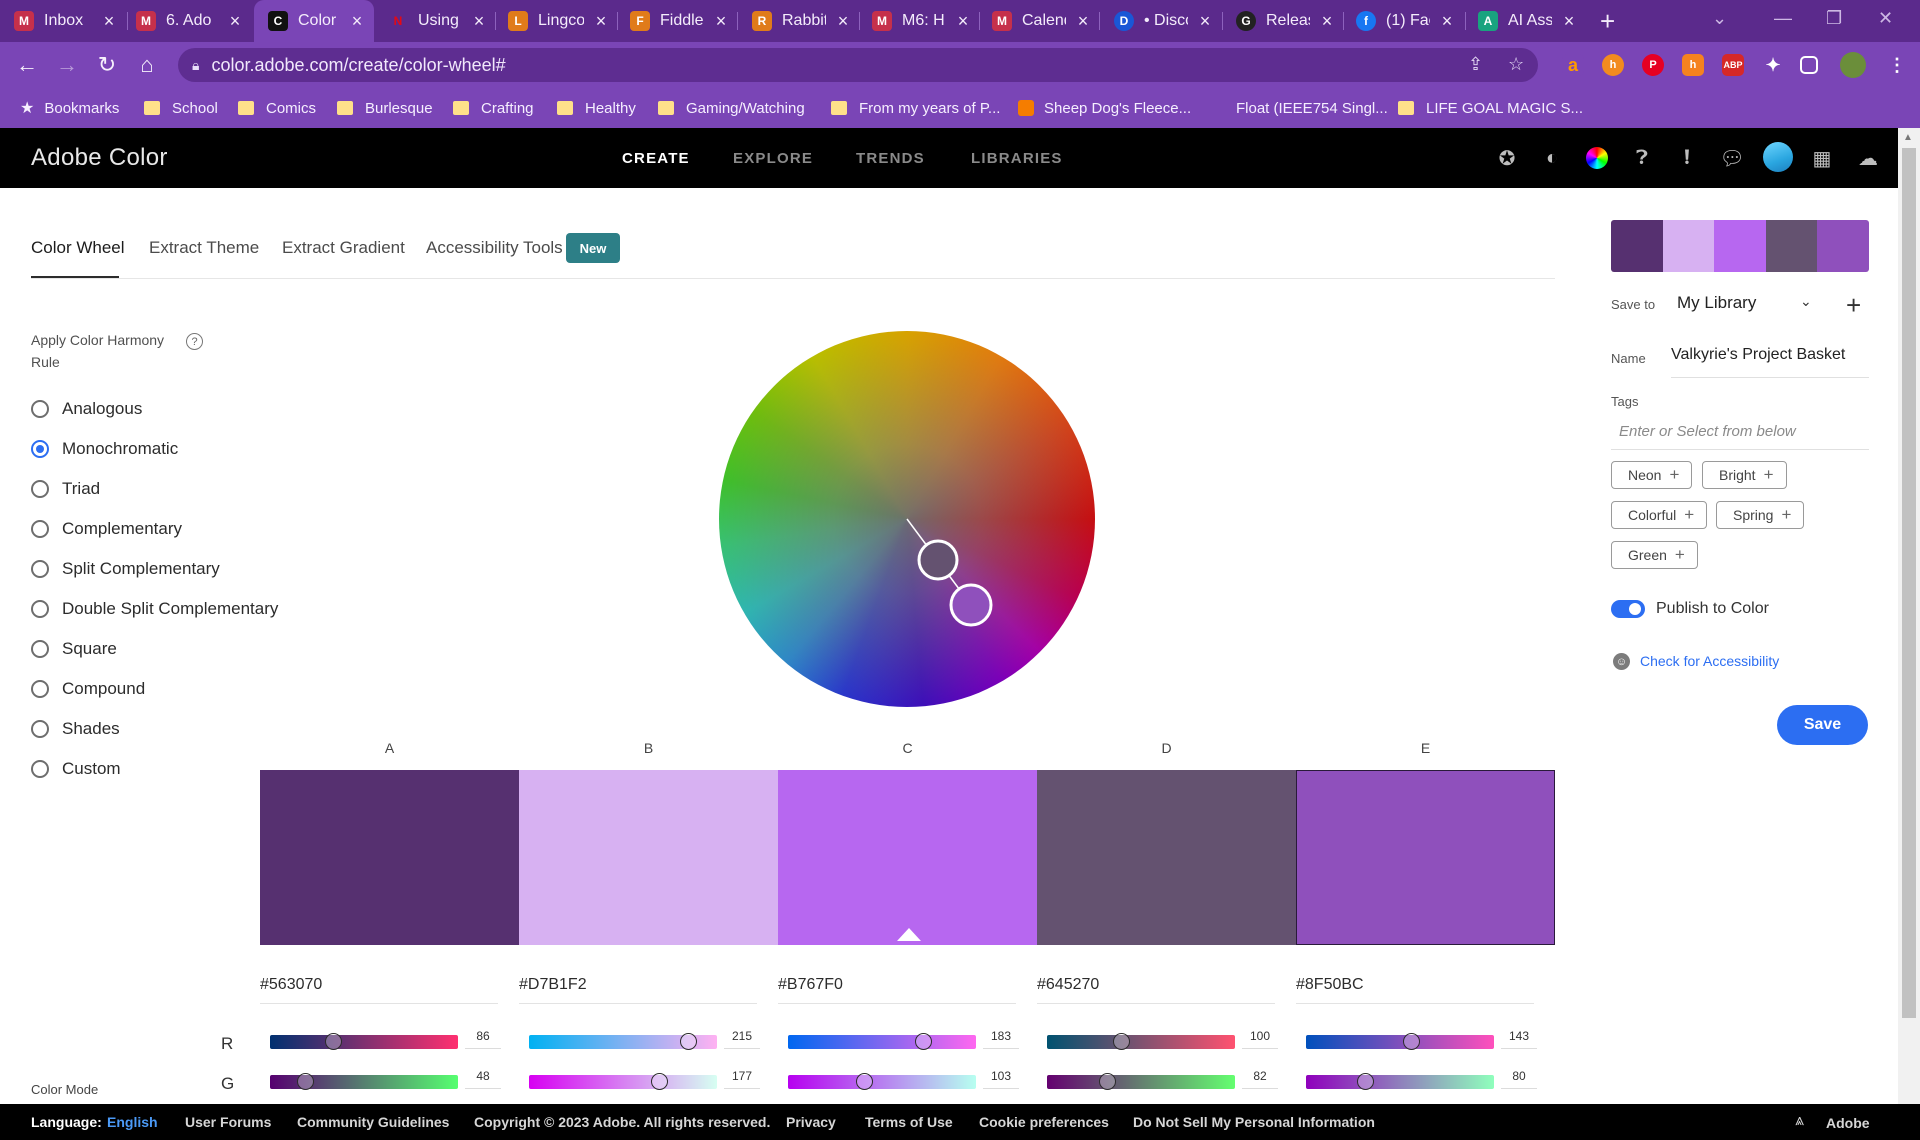 The height and width of the screenshot is (1140, 1920). I want to click on tags-input: Enter or Select from below, so click(1740, 434).